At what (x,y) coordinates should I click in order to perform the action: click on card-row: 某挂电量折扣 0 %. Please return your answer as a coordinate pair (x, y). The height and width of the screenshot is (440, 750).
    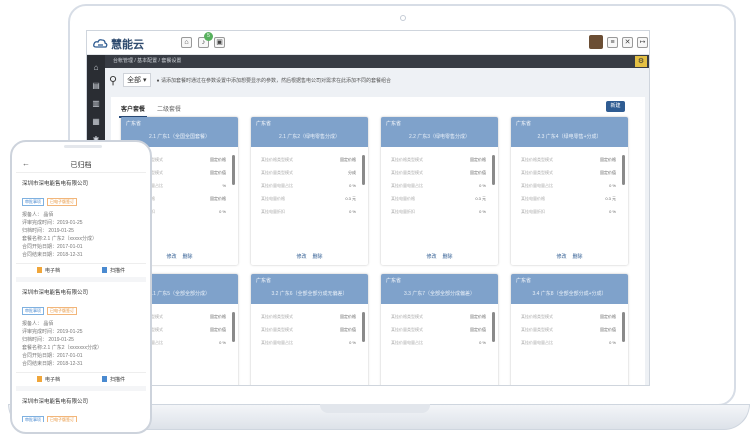
    Looking at the image, I should click on (438, 212).